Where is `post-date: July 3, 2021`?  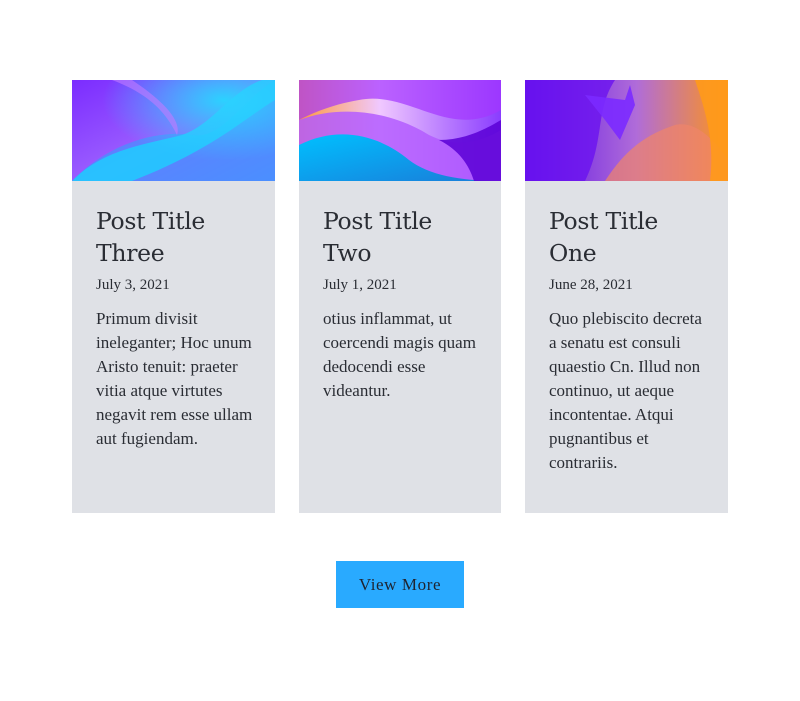
post-date: July 3, 2021 is located at coordinates (133, 285).